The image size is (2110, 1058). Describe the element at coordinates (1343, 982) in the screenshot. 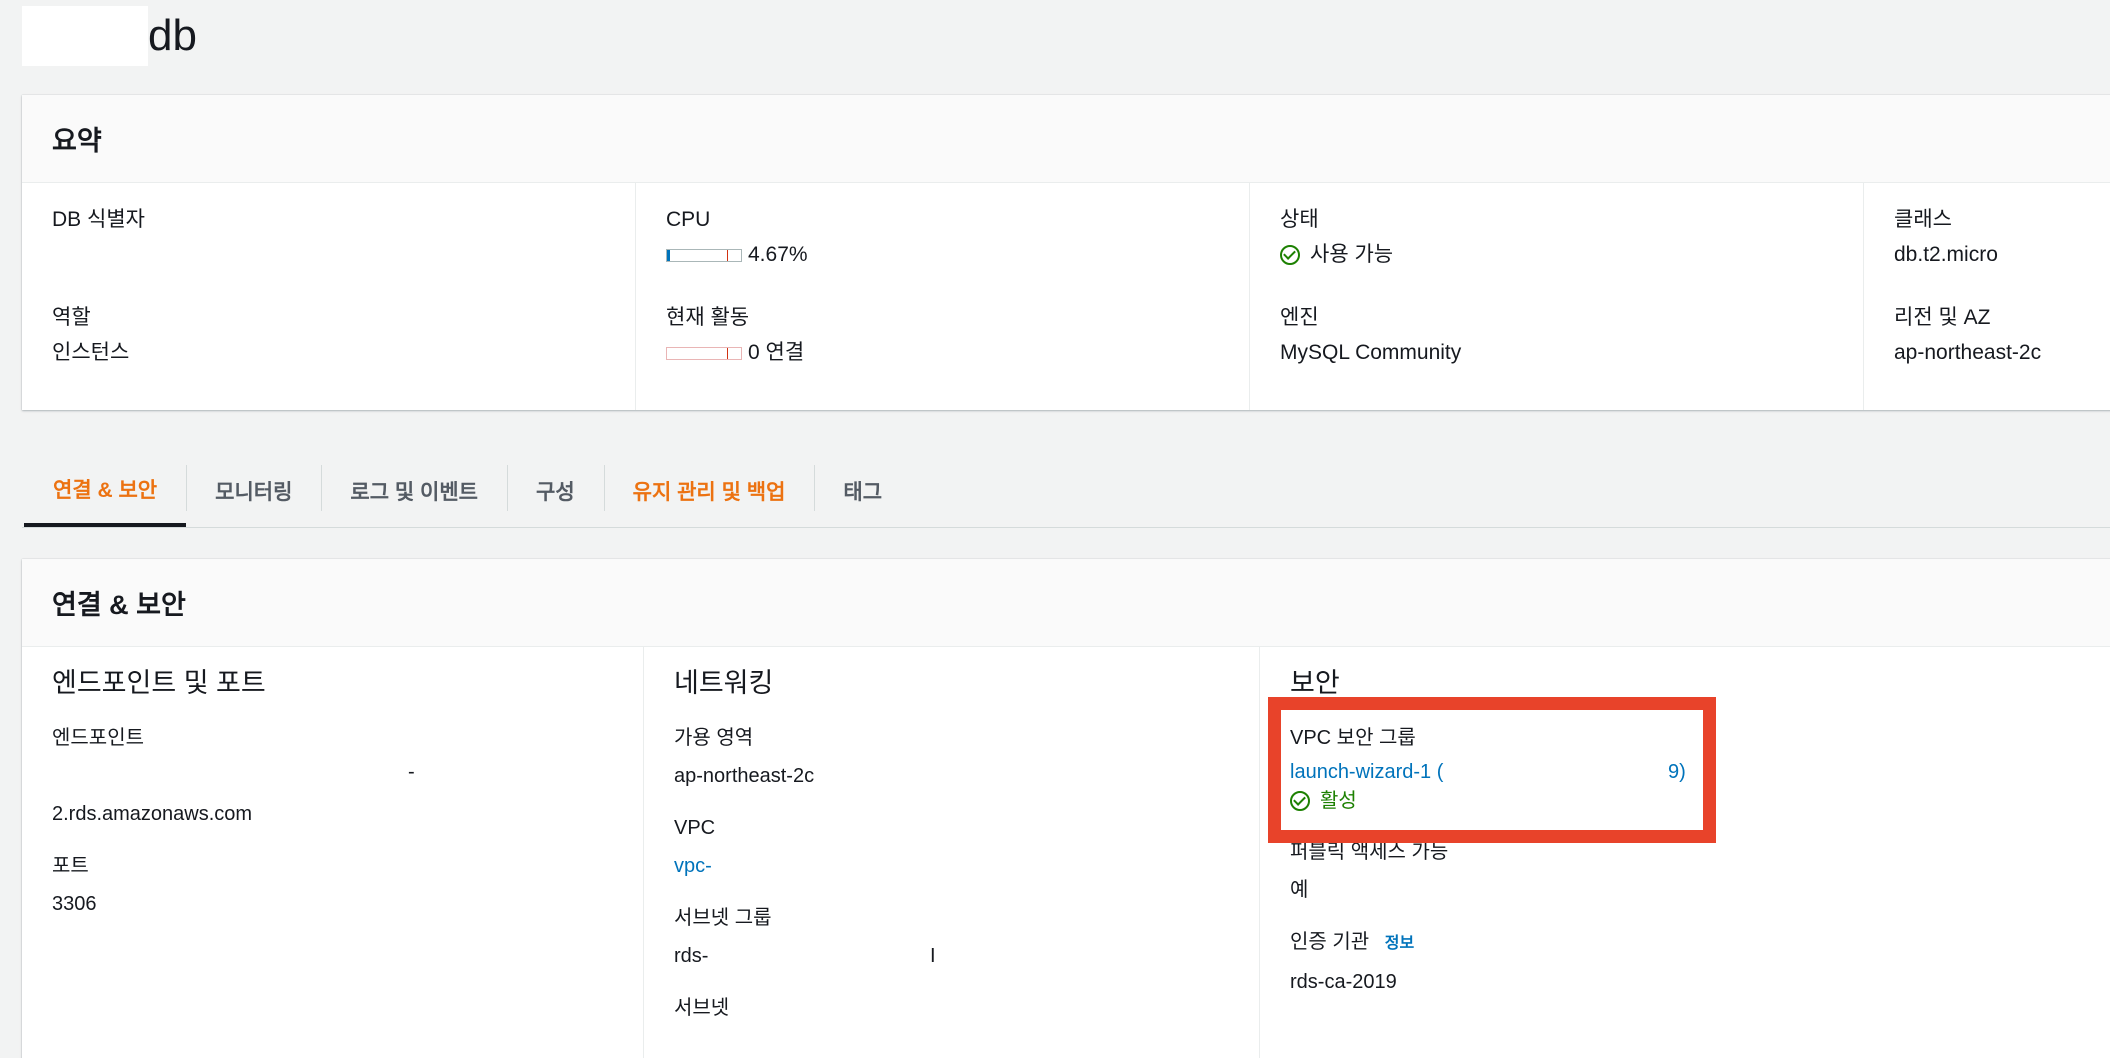

I see `certificate-authority-value: rds-ca-2019` at that location.